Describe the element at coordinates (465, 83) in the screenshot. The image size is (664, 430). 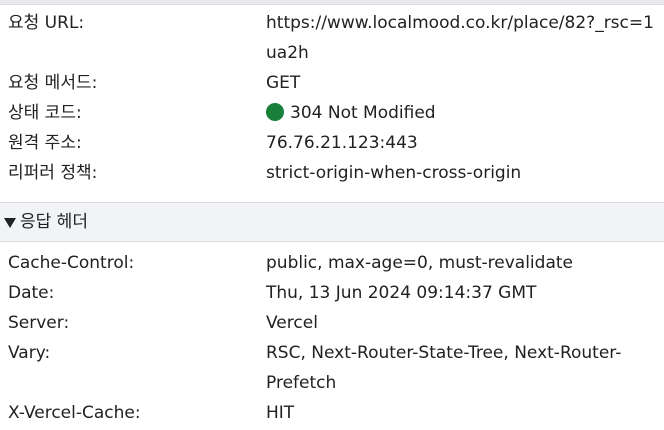
I see `request-method-value: GET` at that location.